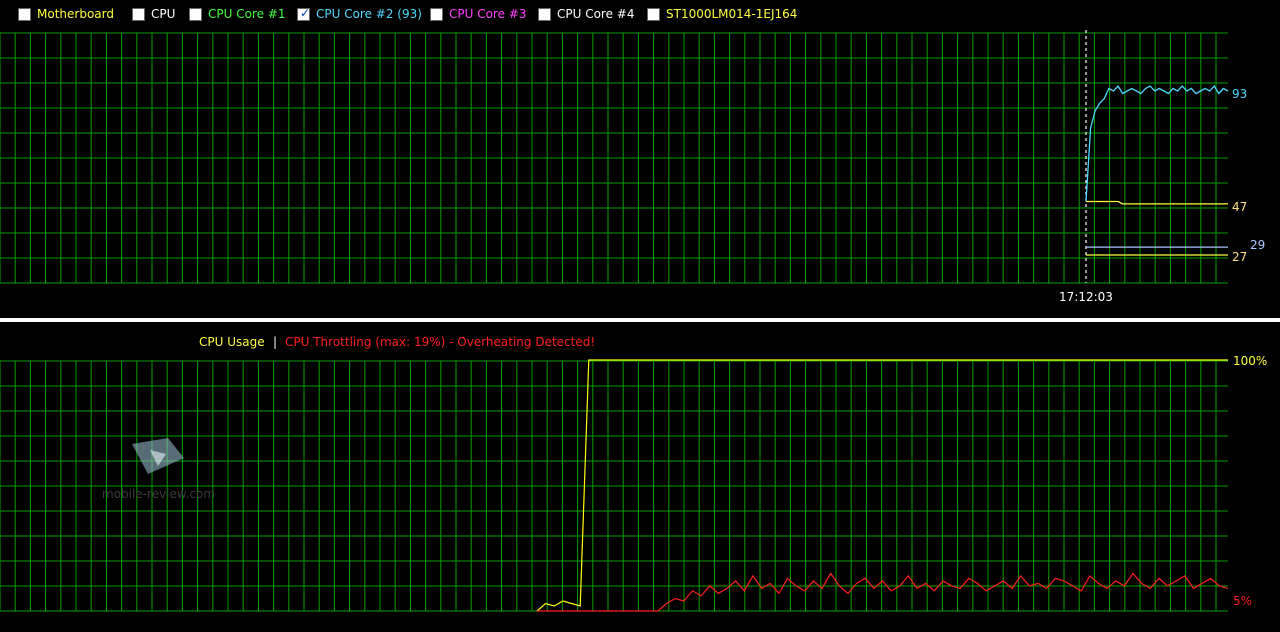 The width and height of the screenshot is (1280, 632). What do you see at coordinates (158, 456) in the screenshot?
I see `watermark-logo-icon` at bounding box center [158, 456].